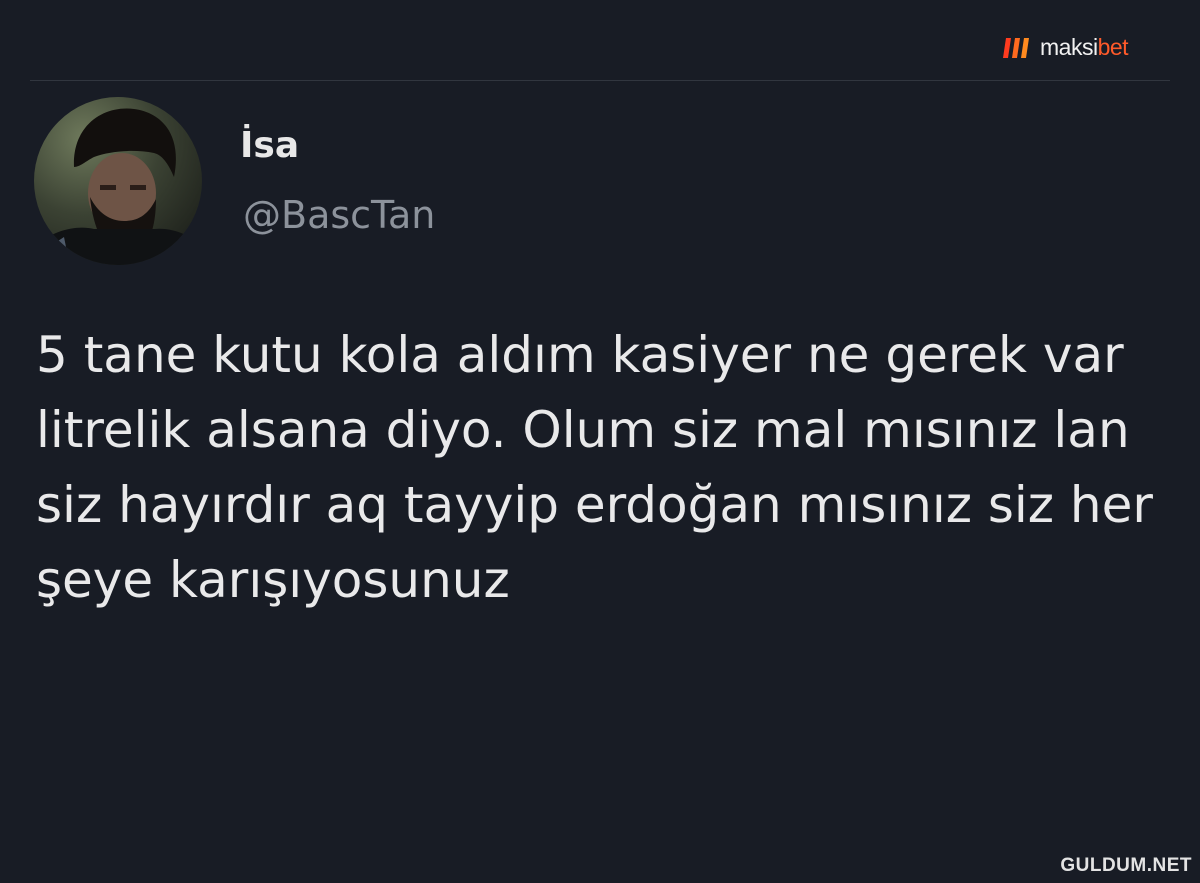 This screenshot has height=883, width=1200. Describe the element at coordinates (118, 181) in the screenshot. I see `avatar` at that location.